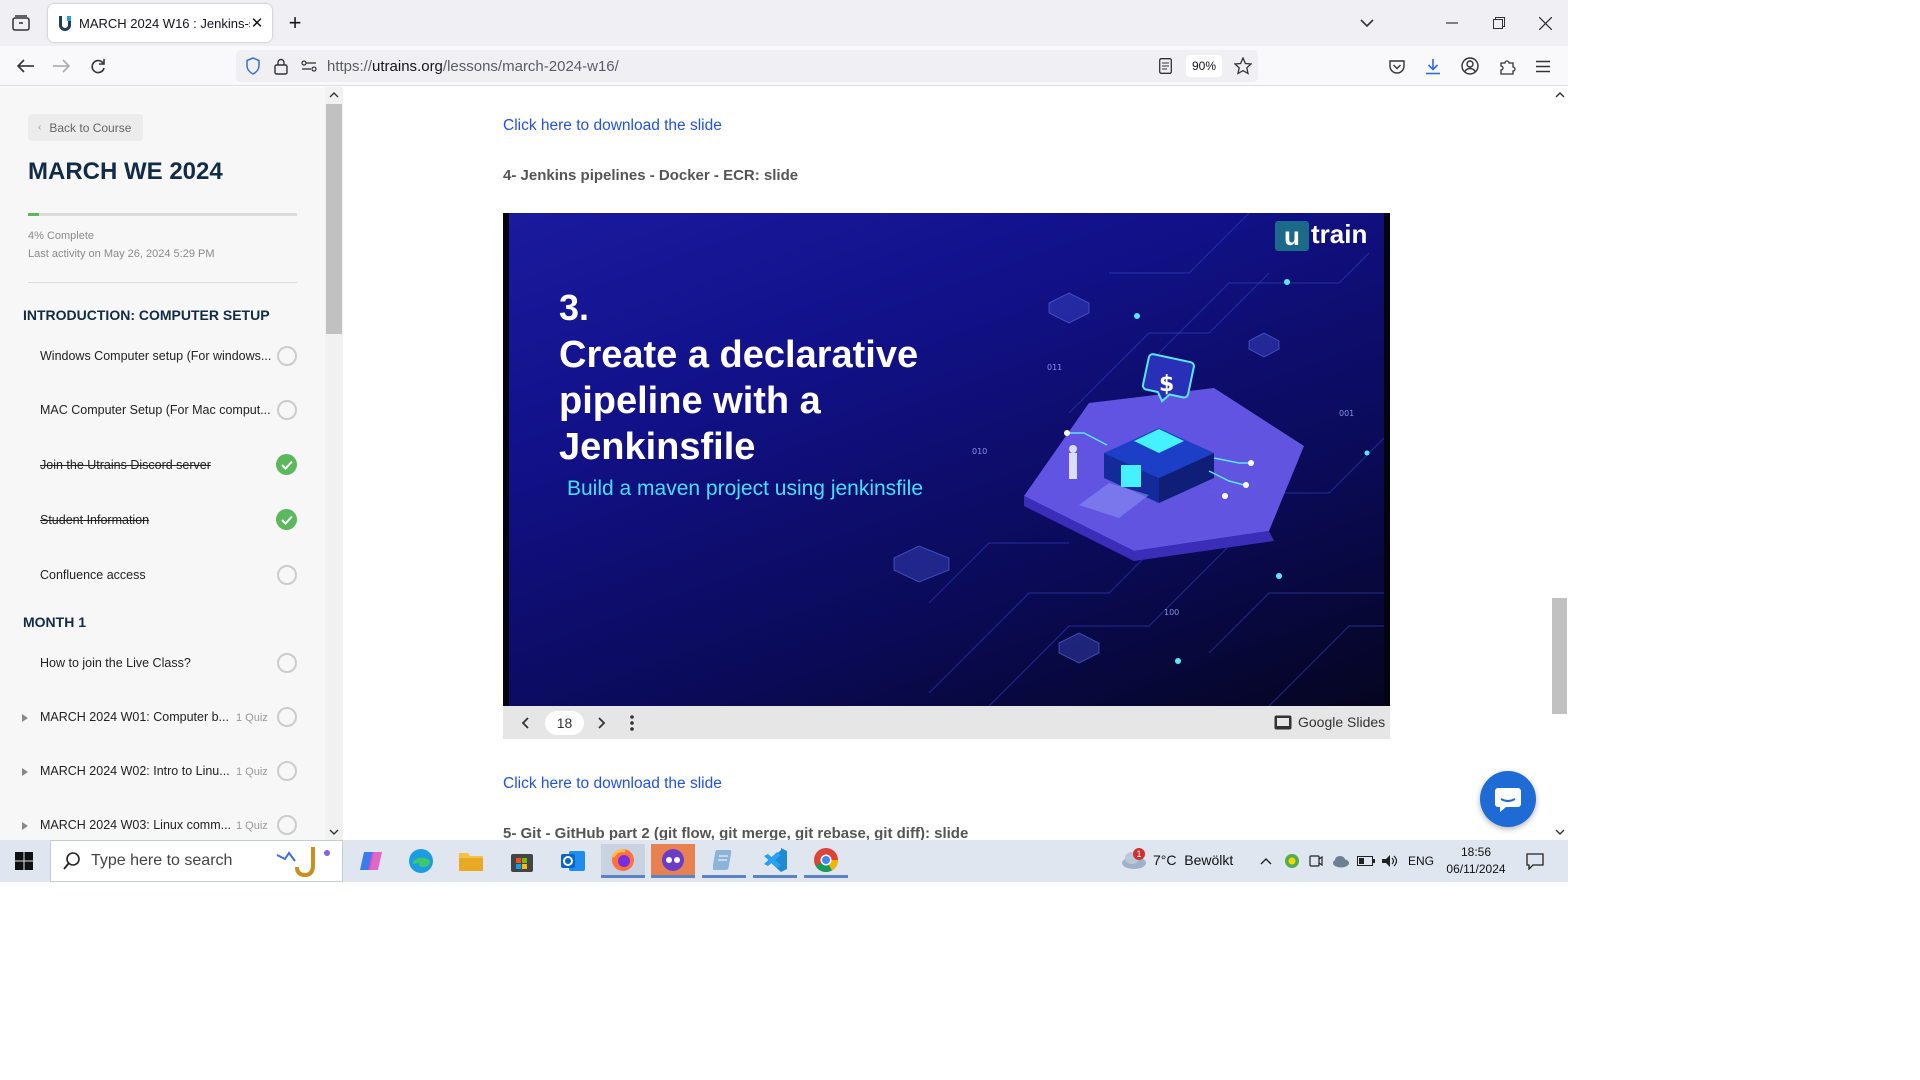 The height and width of the screenshot is (1080, 1920). Describe the element at coordinates (71, 861) in the screenshot. I see `search-icon` at that location.